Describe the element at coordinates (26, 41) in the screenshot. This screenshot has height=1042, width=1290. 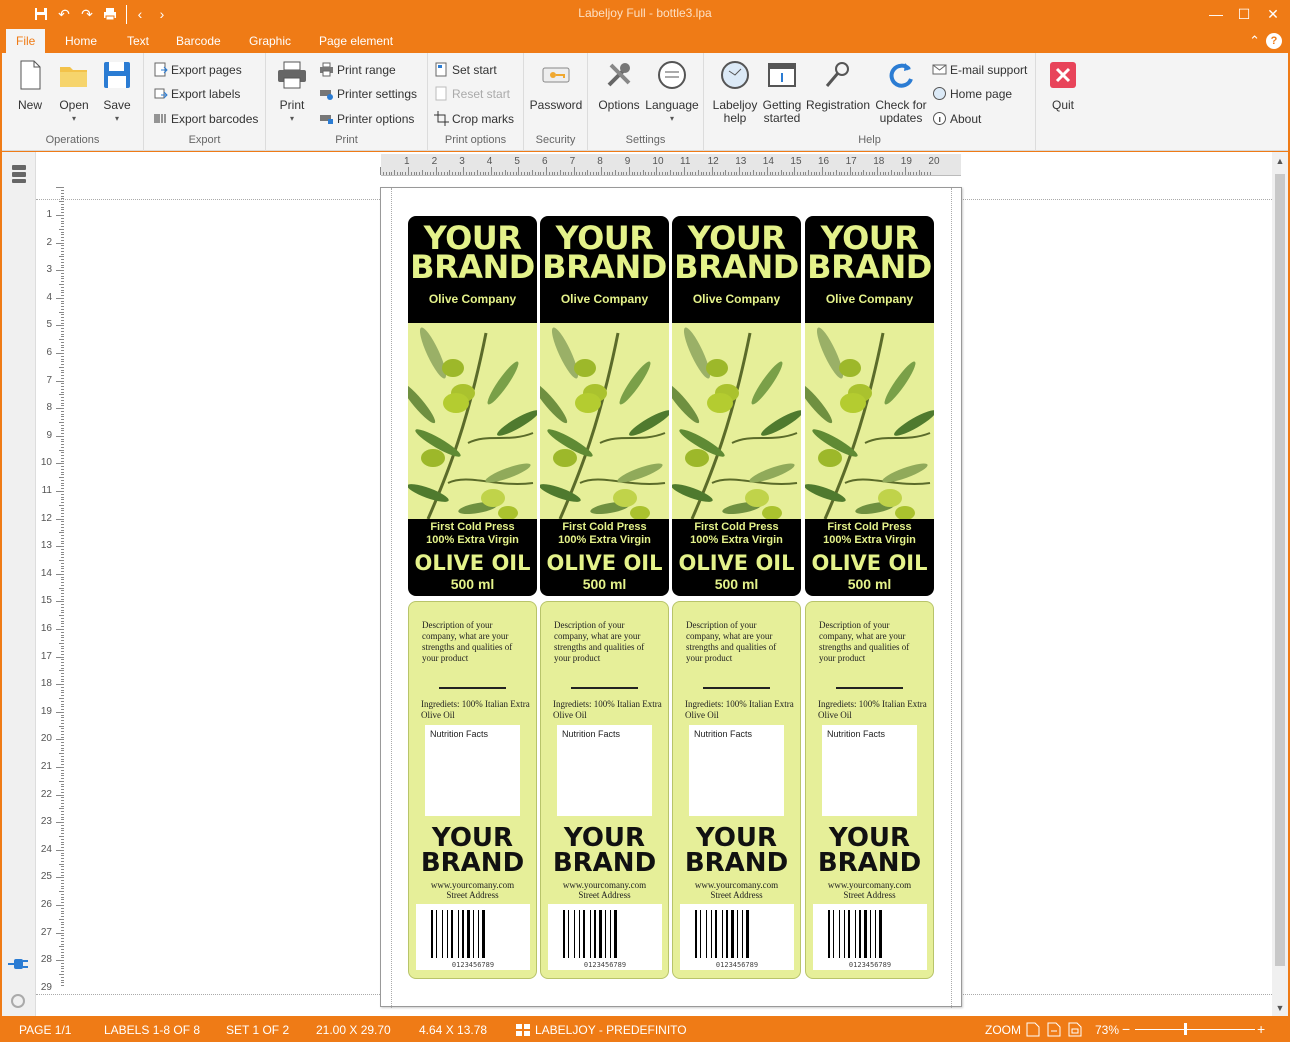
I see `tab-file: File` at that location.